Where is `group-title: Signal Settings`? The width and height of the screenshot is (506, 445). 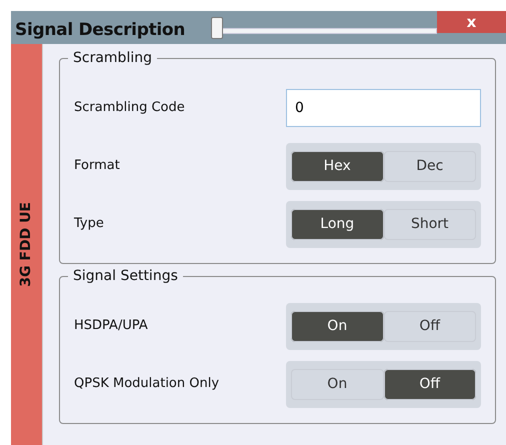 group-title: Signal Settings is located at coordinates (125, 276).